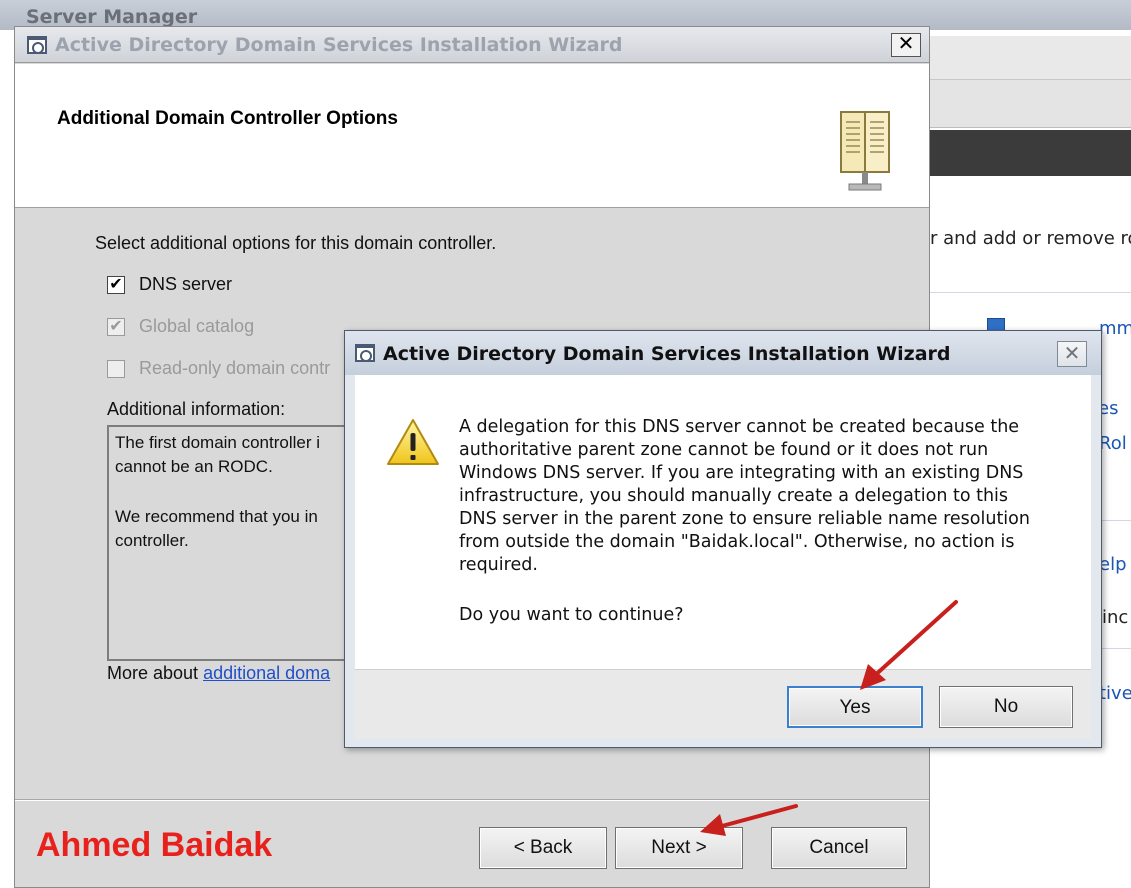 The width and height of the screenshot is (1131, 888). I want to click on background-text: inc, so click(1115, 617).